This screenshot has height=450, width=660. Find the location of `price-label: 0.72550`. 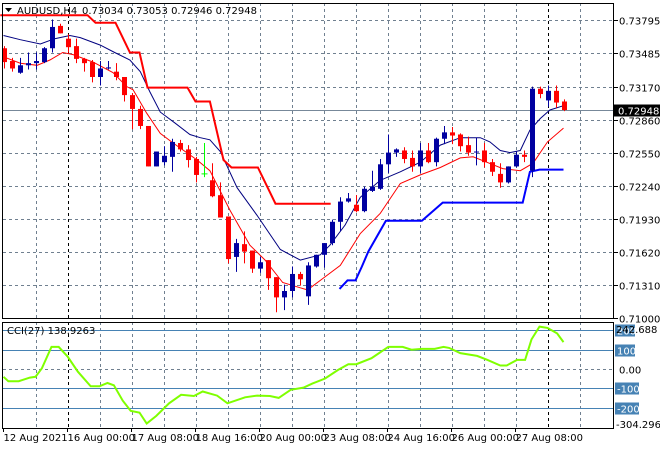

price-label: 0.72550 is located at coordinates (639, 155).